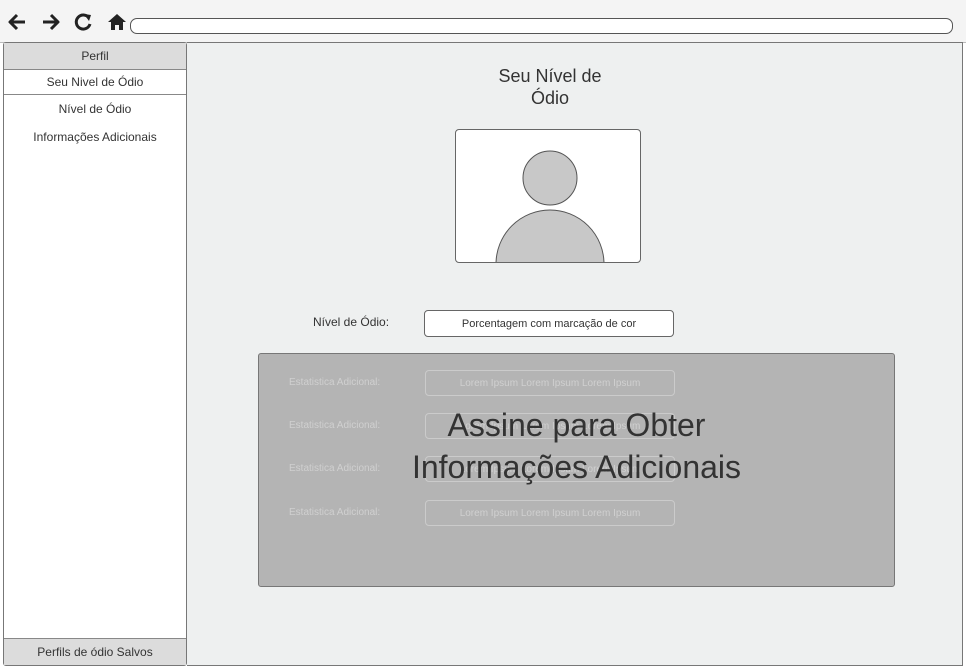 This screenshot has width=966, height=670. What do you see at coordinates (541, 26) in the screenshot?
I see `address-bar` at bounding box center [541, 26].